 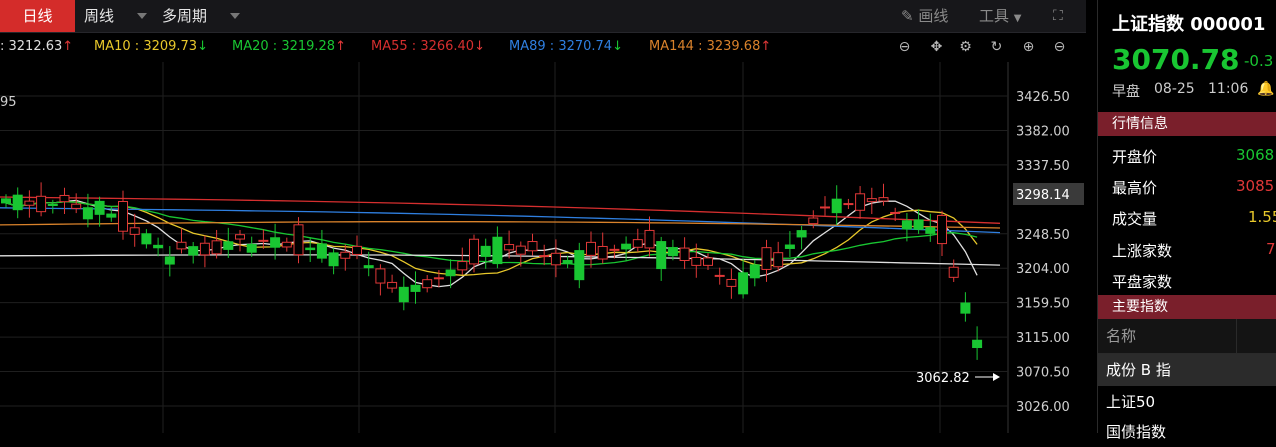 I want to click on ma10-label: MA10, so click(x=112, y=46).